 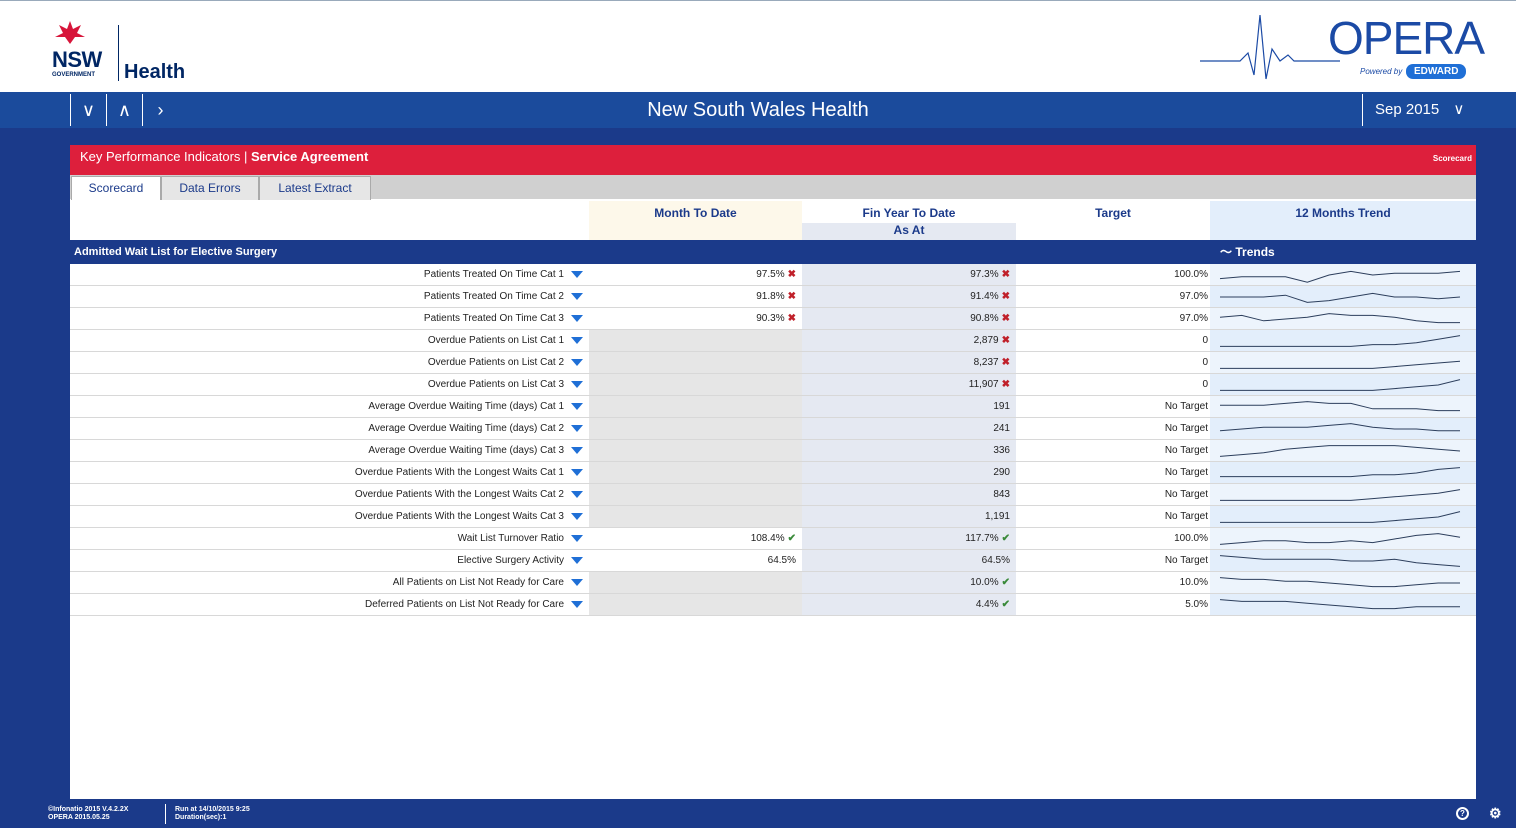 I want to click on column-header-trend: 12 Months Trend, so click(x=1343, y=221).